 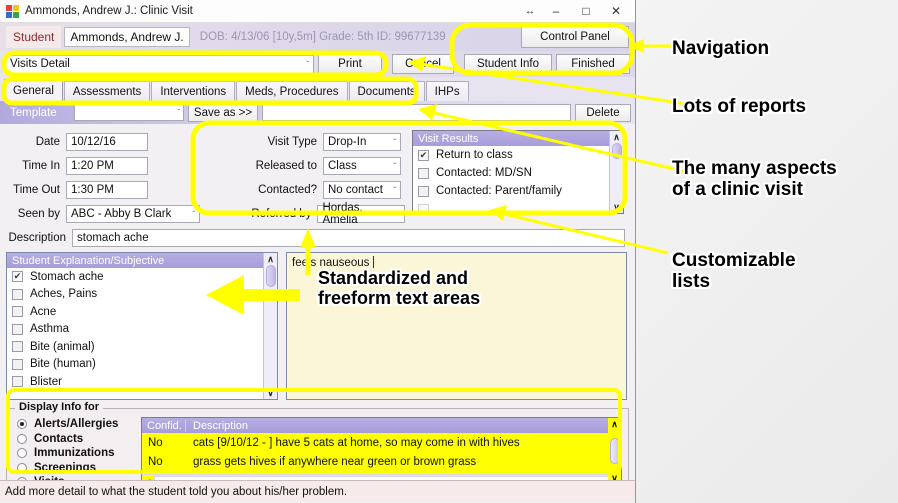 What do you see at coordinates (142, 365) in the screenshot?
I see `list-item: Bite (human)` at bounding box center [142, 365].